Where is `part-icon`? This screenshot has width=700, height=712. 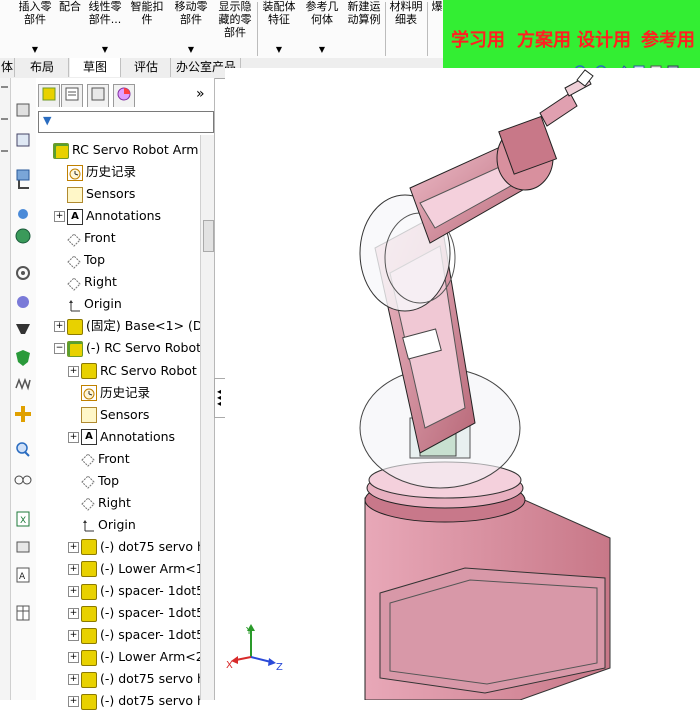 part-icon is located at coordinates (89, 657).